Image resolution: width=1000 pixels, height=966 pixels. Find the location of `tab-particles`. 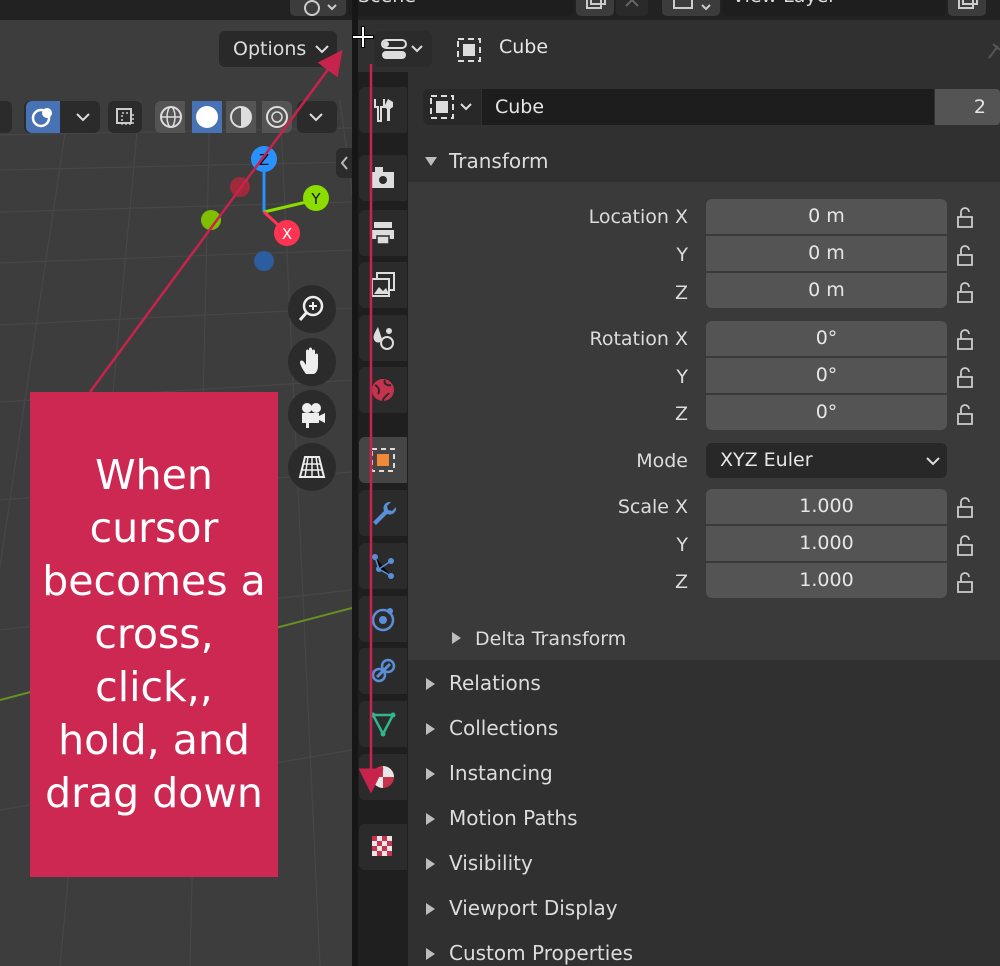

tab-particles is located at coordinates (383, 566).